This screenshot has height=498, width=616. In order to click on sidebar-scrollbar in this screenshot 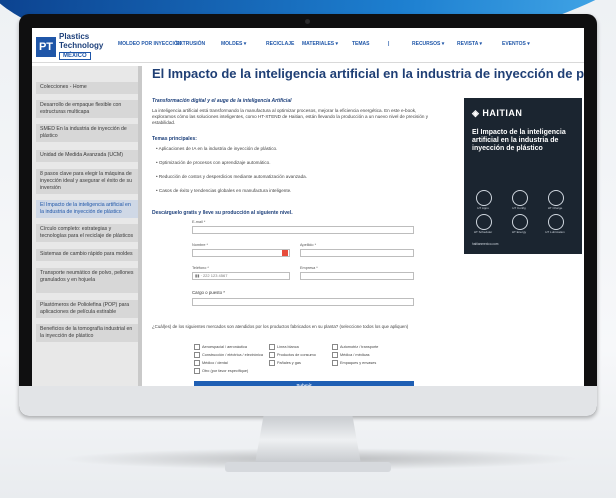, I will do `click(140, 230)`.